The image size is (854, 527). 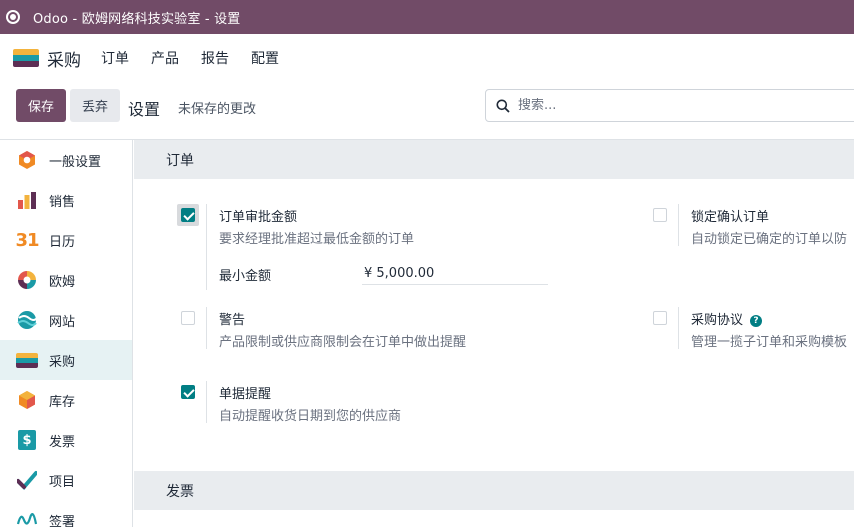 I want to click on sign-icon, so click(x=27, y=518).